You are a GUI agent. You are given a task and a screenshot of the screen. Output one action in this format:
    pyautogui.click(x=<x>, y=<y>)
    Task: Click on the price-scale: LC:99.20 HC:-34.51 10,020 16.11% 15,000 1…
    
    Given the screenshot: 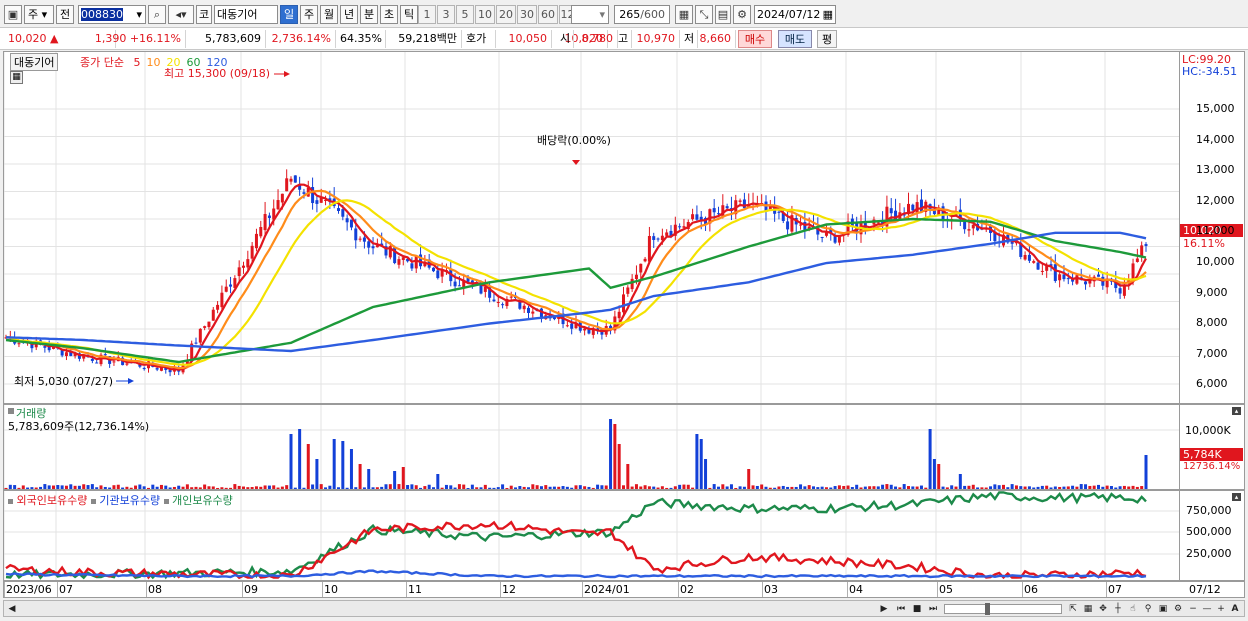 What is the action you would take?
    pyautogui.click(x=1212, y=236)
    